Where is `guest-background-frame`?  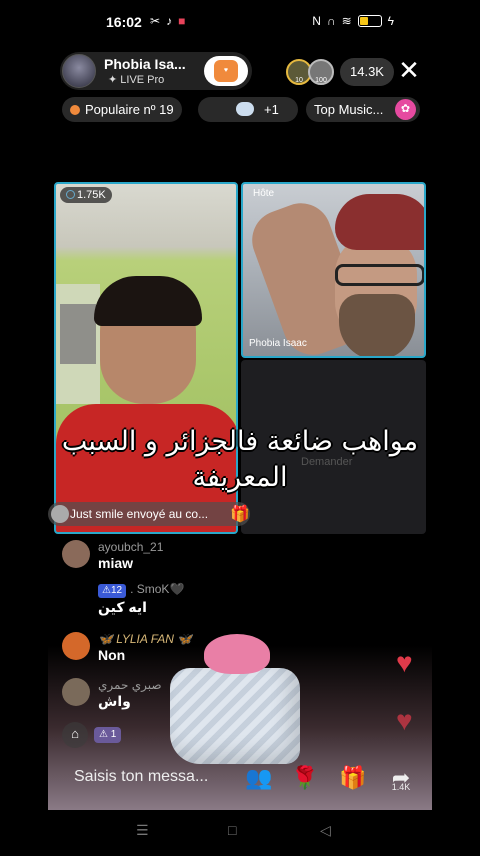 guest-background-frame is located at coordinates (78, 334).